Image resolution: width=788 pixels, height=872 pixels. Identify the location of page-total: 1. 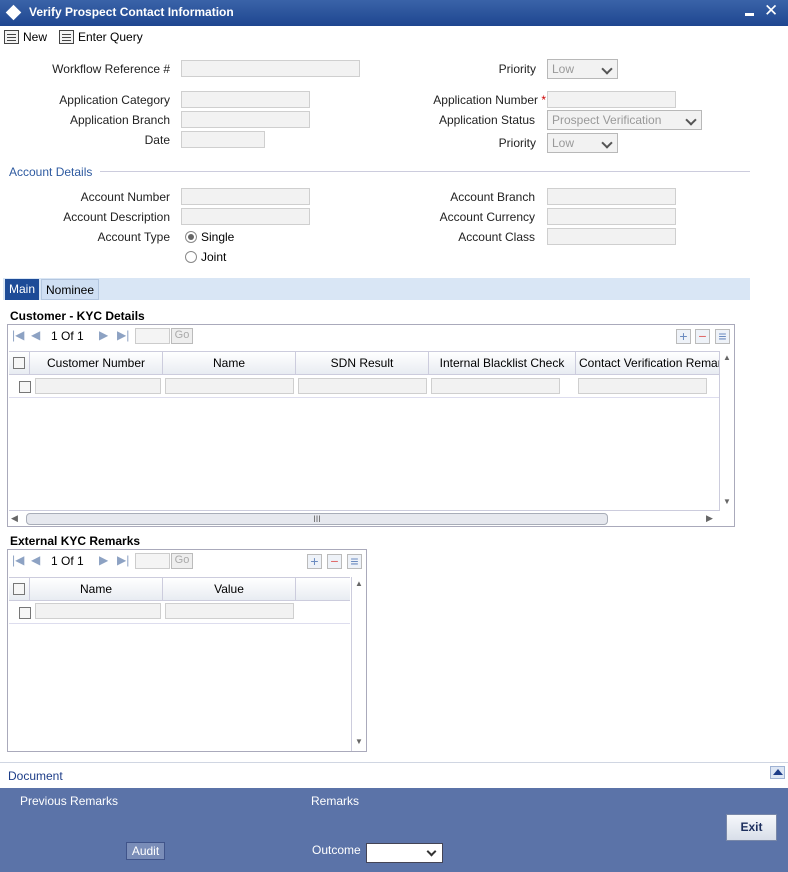
(80, 336).